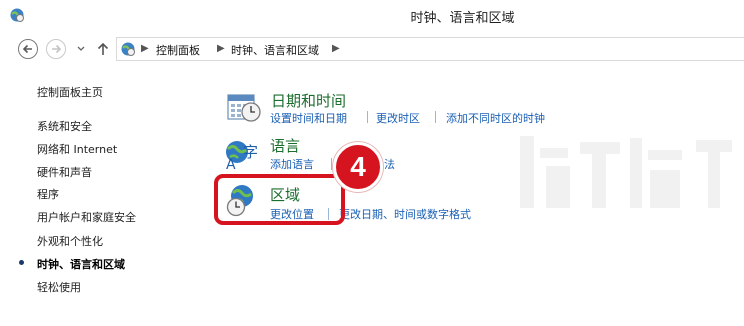 This screenshot has height=326, width=744. I want to click on calendar-clock-icon, so click(244, 107).